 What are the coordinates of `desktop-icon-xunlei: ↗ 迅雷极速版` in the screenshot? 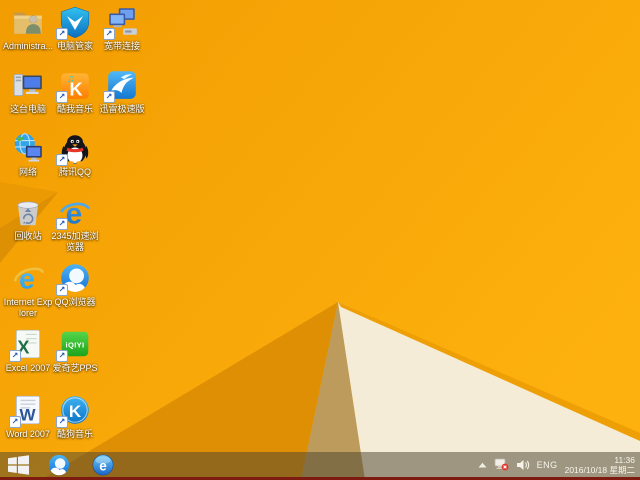 It's located at (122, 91).